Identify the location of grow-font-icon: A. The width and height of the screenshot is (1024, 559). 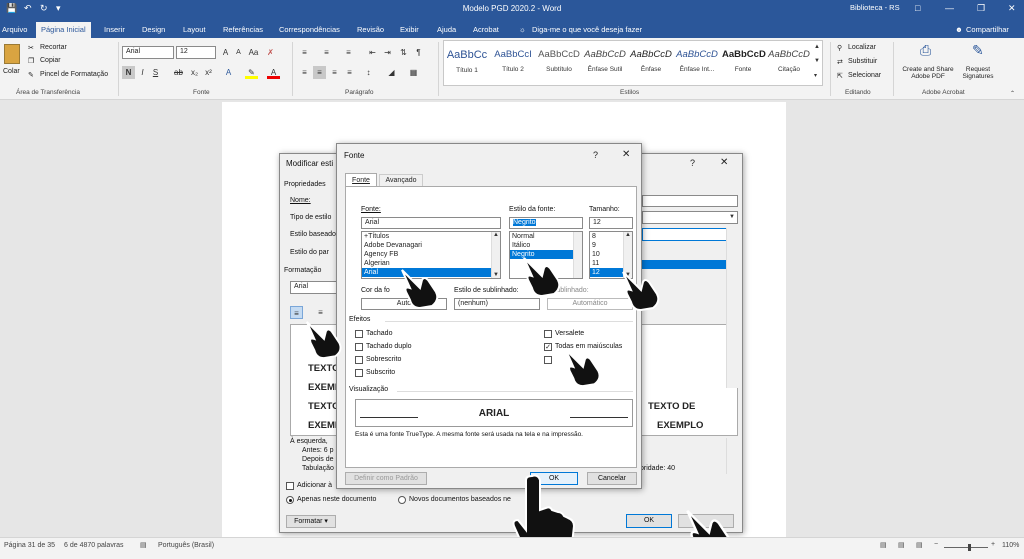
(225, 52).